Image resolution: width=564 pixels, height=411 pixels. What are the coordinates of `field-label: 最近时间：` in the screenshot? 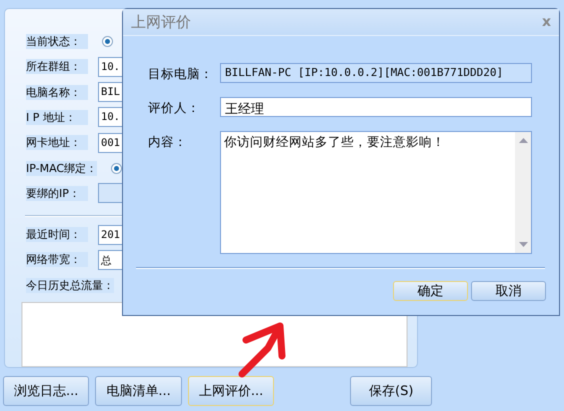 It's located at (57, 234).